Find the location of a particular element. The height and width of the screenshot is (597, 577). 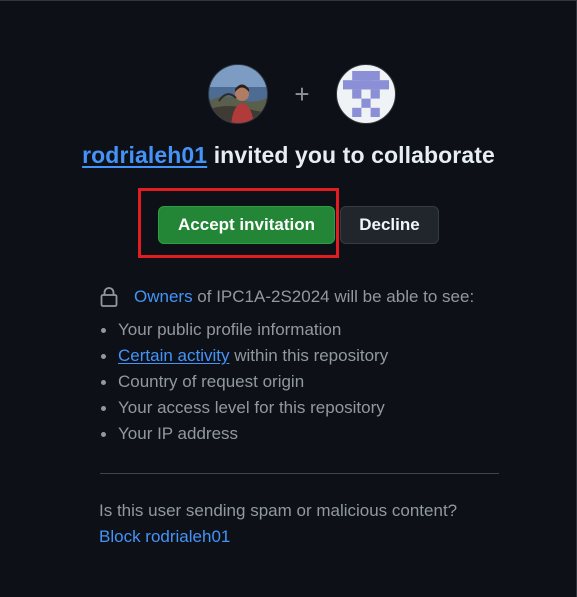

list-item: Your access level for this repository is located at coordinates (300, 408).